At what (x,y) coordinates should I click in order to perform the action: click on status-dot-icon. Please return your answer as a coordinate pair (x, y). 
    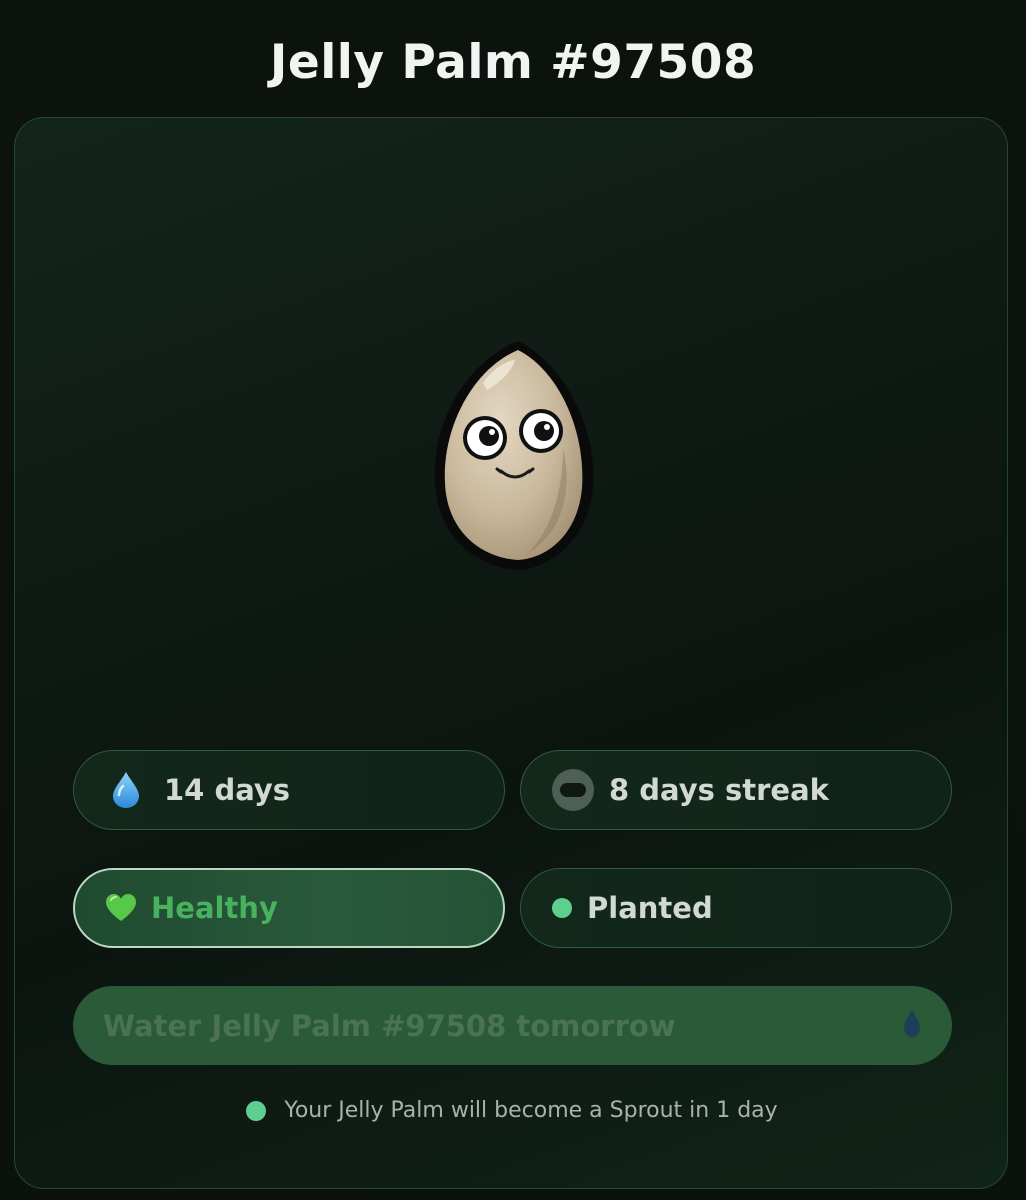
    Looking at the image, I should click on (256, 1110).